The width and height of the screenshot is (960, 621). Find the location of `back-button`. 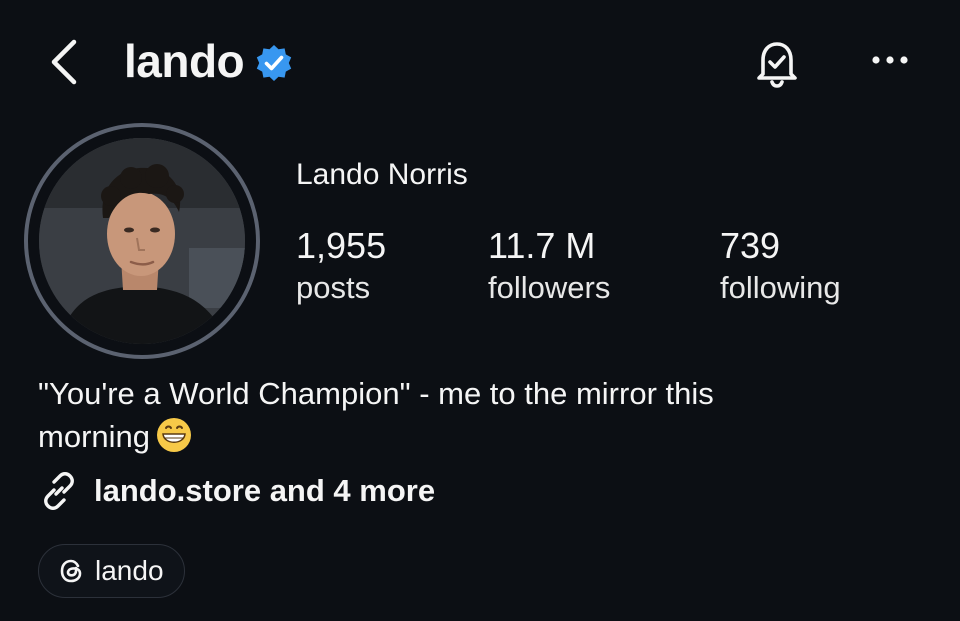

back-button is located at coordinates (66, 62).